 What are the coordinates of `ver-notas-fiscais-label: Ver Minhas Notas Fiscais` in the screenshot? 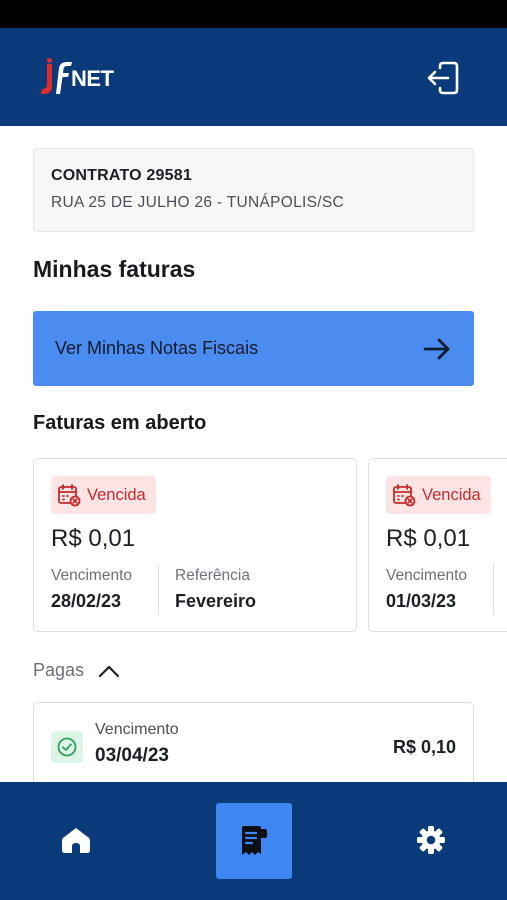 It's located at (157, 348).